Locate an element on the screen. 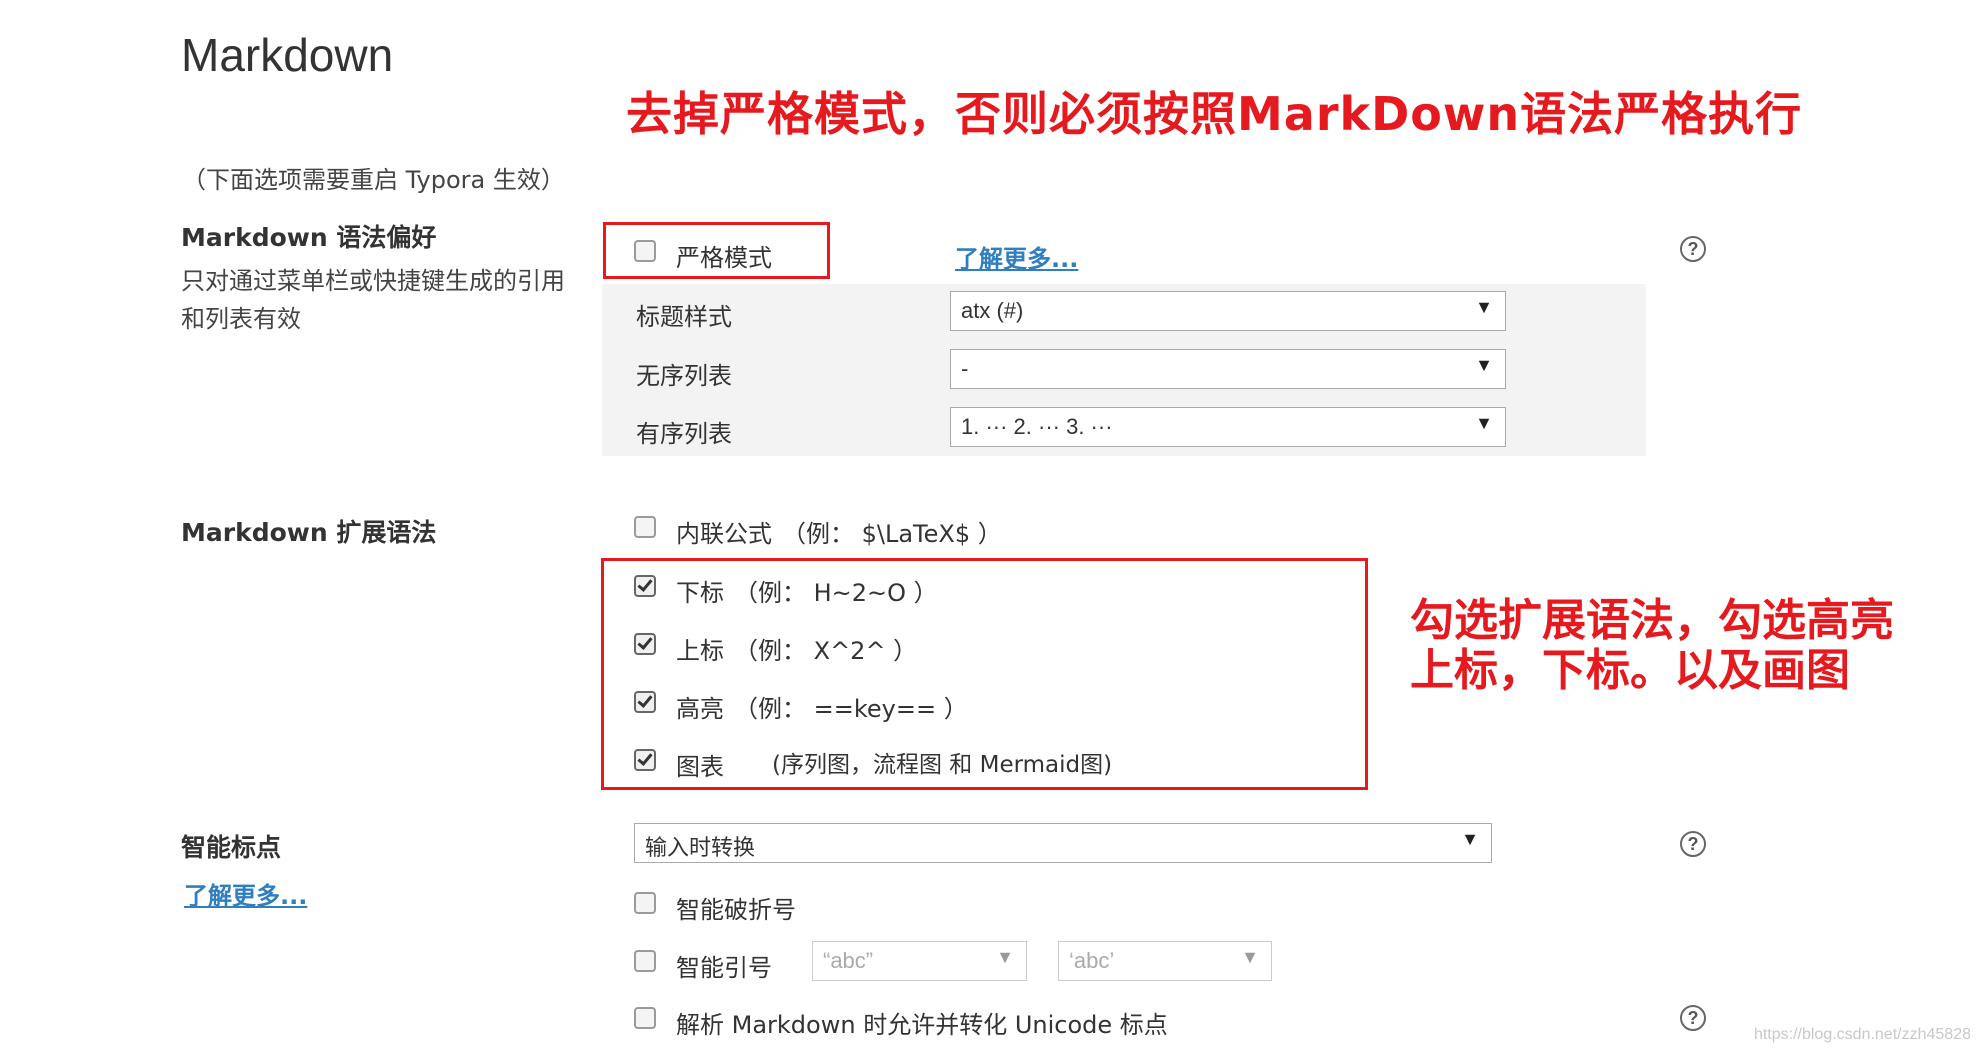 Image resolution: width=1985 pixels, height=1054 pixels. heading-style-value: atx (#) is located at coordinates (992, 310).